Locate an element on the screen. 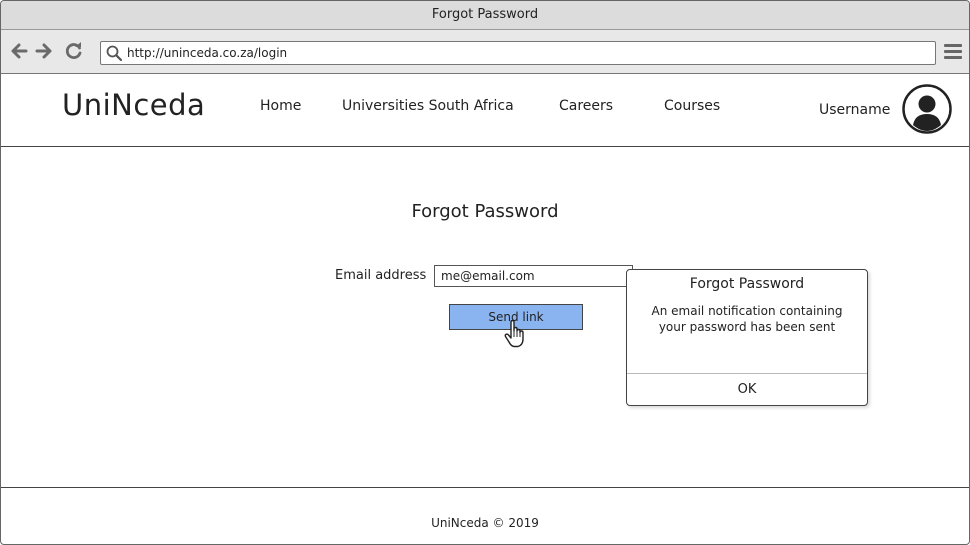  nav-link-universities: Universities South Africa is located at coordinates (428, 106).